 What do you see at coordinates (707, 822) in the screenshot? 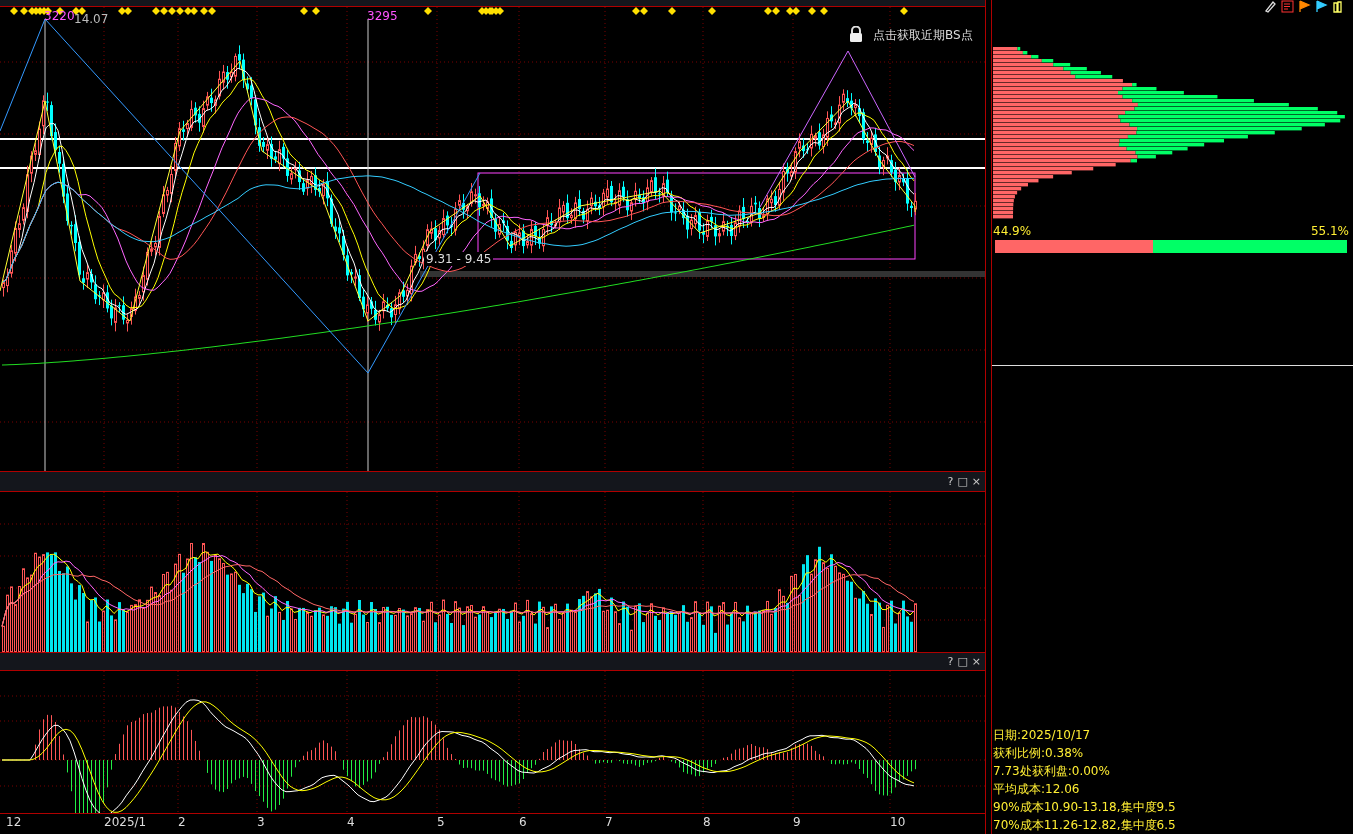
I see `axis-label: 8` at bounding box center [707, 822].